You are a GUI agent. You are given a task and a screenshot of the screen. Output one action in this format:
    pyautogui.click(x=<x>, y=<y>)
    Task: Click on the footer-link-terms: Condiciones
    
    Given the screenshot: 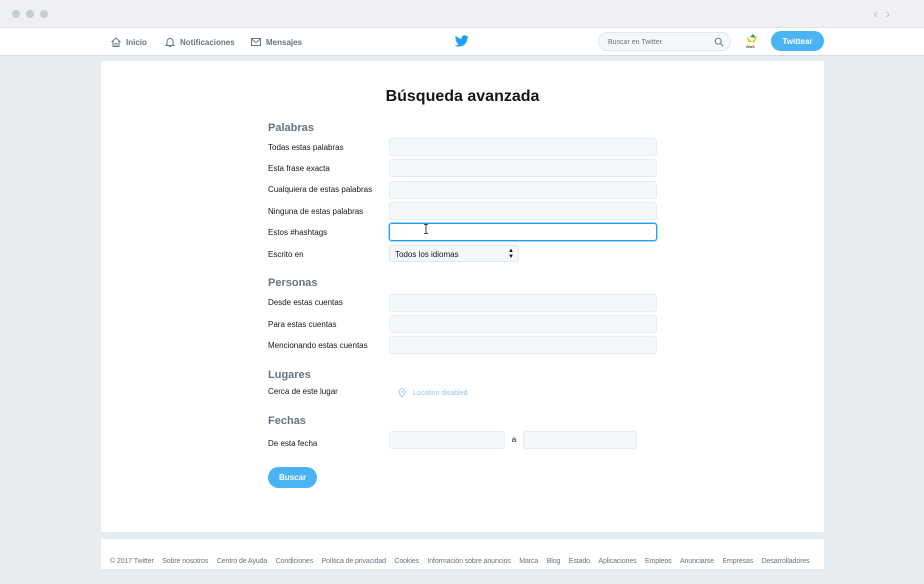 What is the action you would take?
    pyautogui.click(x=295, y=561)
    